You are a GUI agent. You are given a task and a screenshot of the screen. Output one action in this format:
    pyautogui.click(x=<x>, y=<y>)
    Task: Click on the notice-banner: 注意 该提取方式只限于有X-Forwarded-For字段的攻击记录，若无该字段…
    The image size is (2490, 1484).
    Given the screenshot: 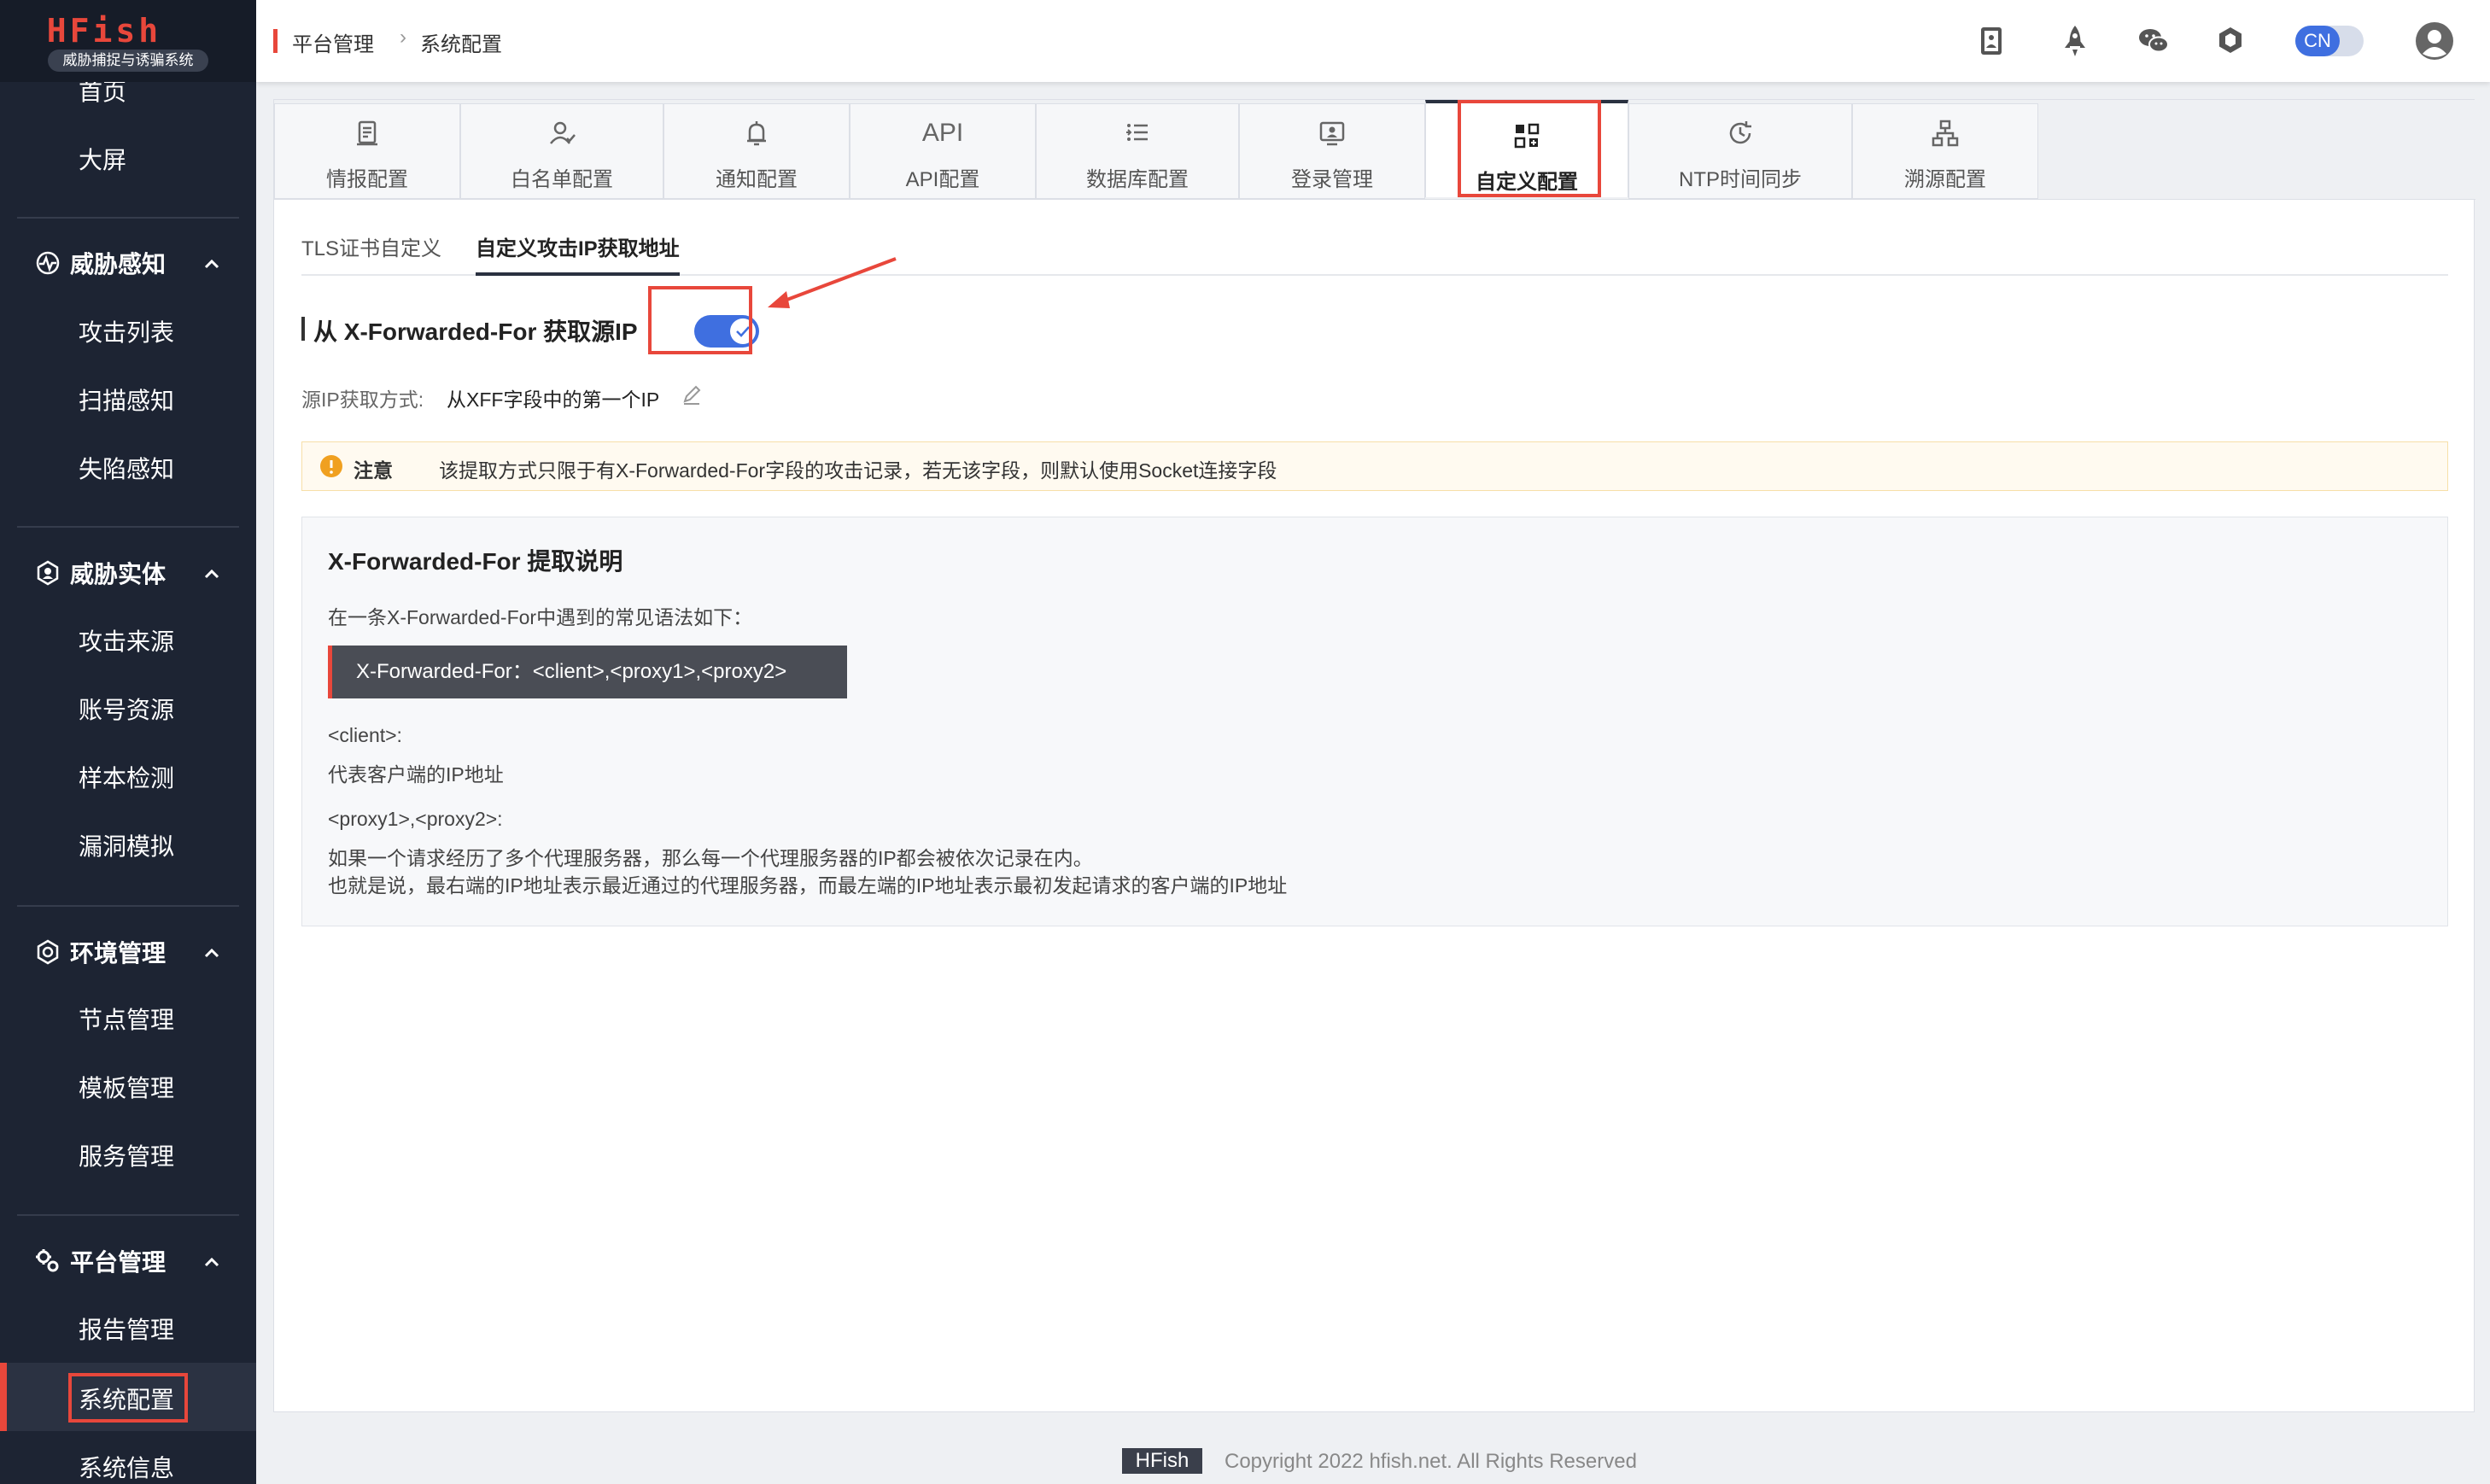 What is the action you would take?
    pyautogui.click(x=1374, y=466)
    